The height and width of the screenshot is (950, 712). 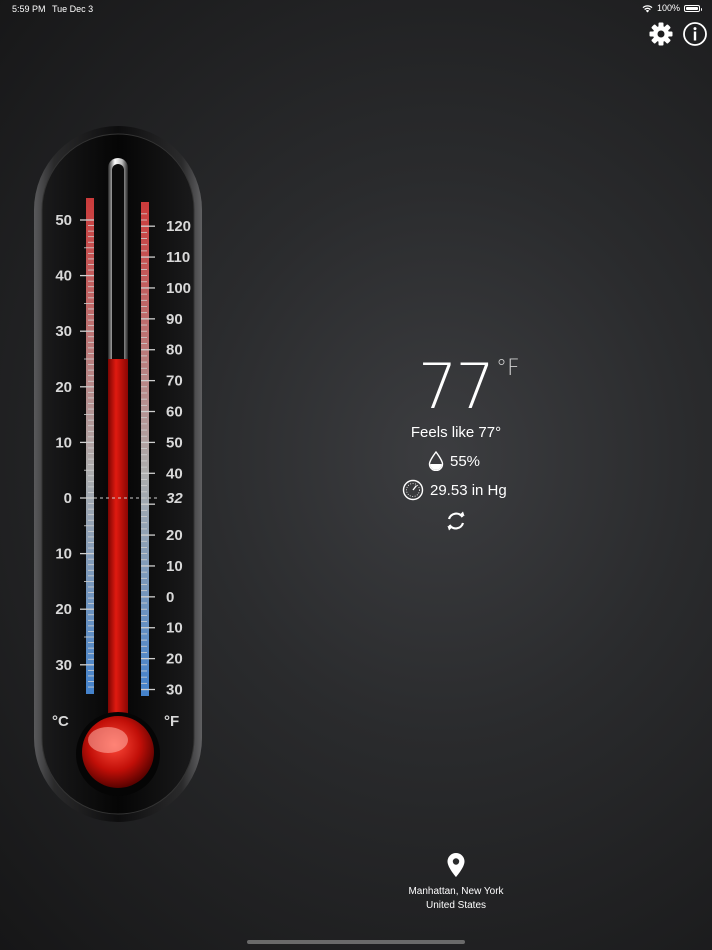 I want to click on celsius-tick-label: 40, so click(x=63, y=276).